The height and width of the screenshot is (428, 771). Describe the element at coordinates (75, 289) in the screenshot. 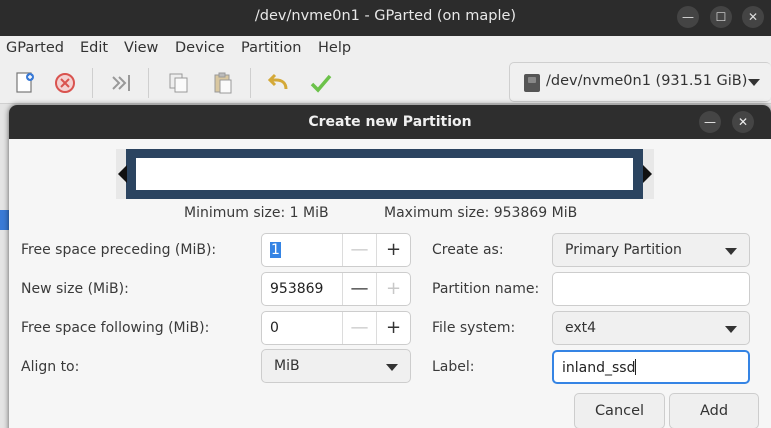

I see `new-size-label: New size (MiB):` at that location.